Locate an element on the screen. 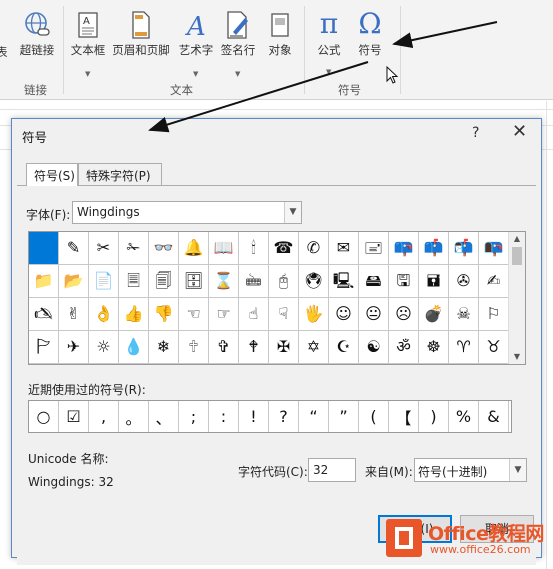 The image size is (553, 569). symbol-cell: 📁 is located at coordinates (44, 281).